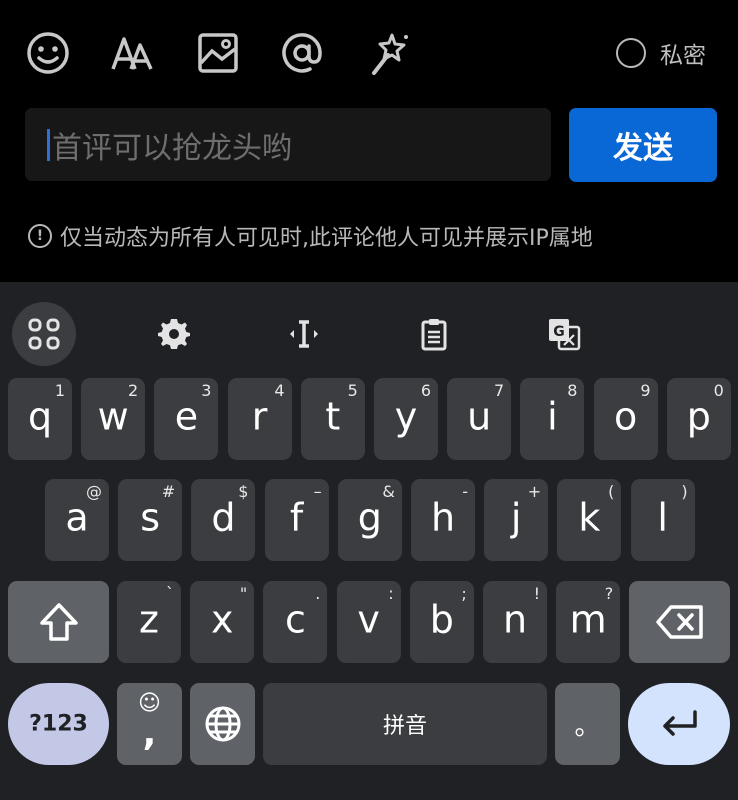 The image size is (738, 800). Describe the element at coordinates (465, 491) in the screenshot. I see `key-hint: -` at that location.